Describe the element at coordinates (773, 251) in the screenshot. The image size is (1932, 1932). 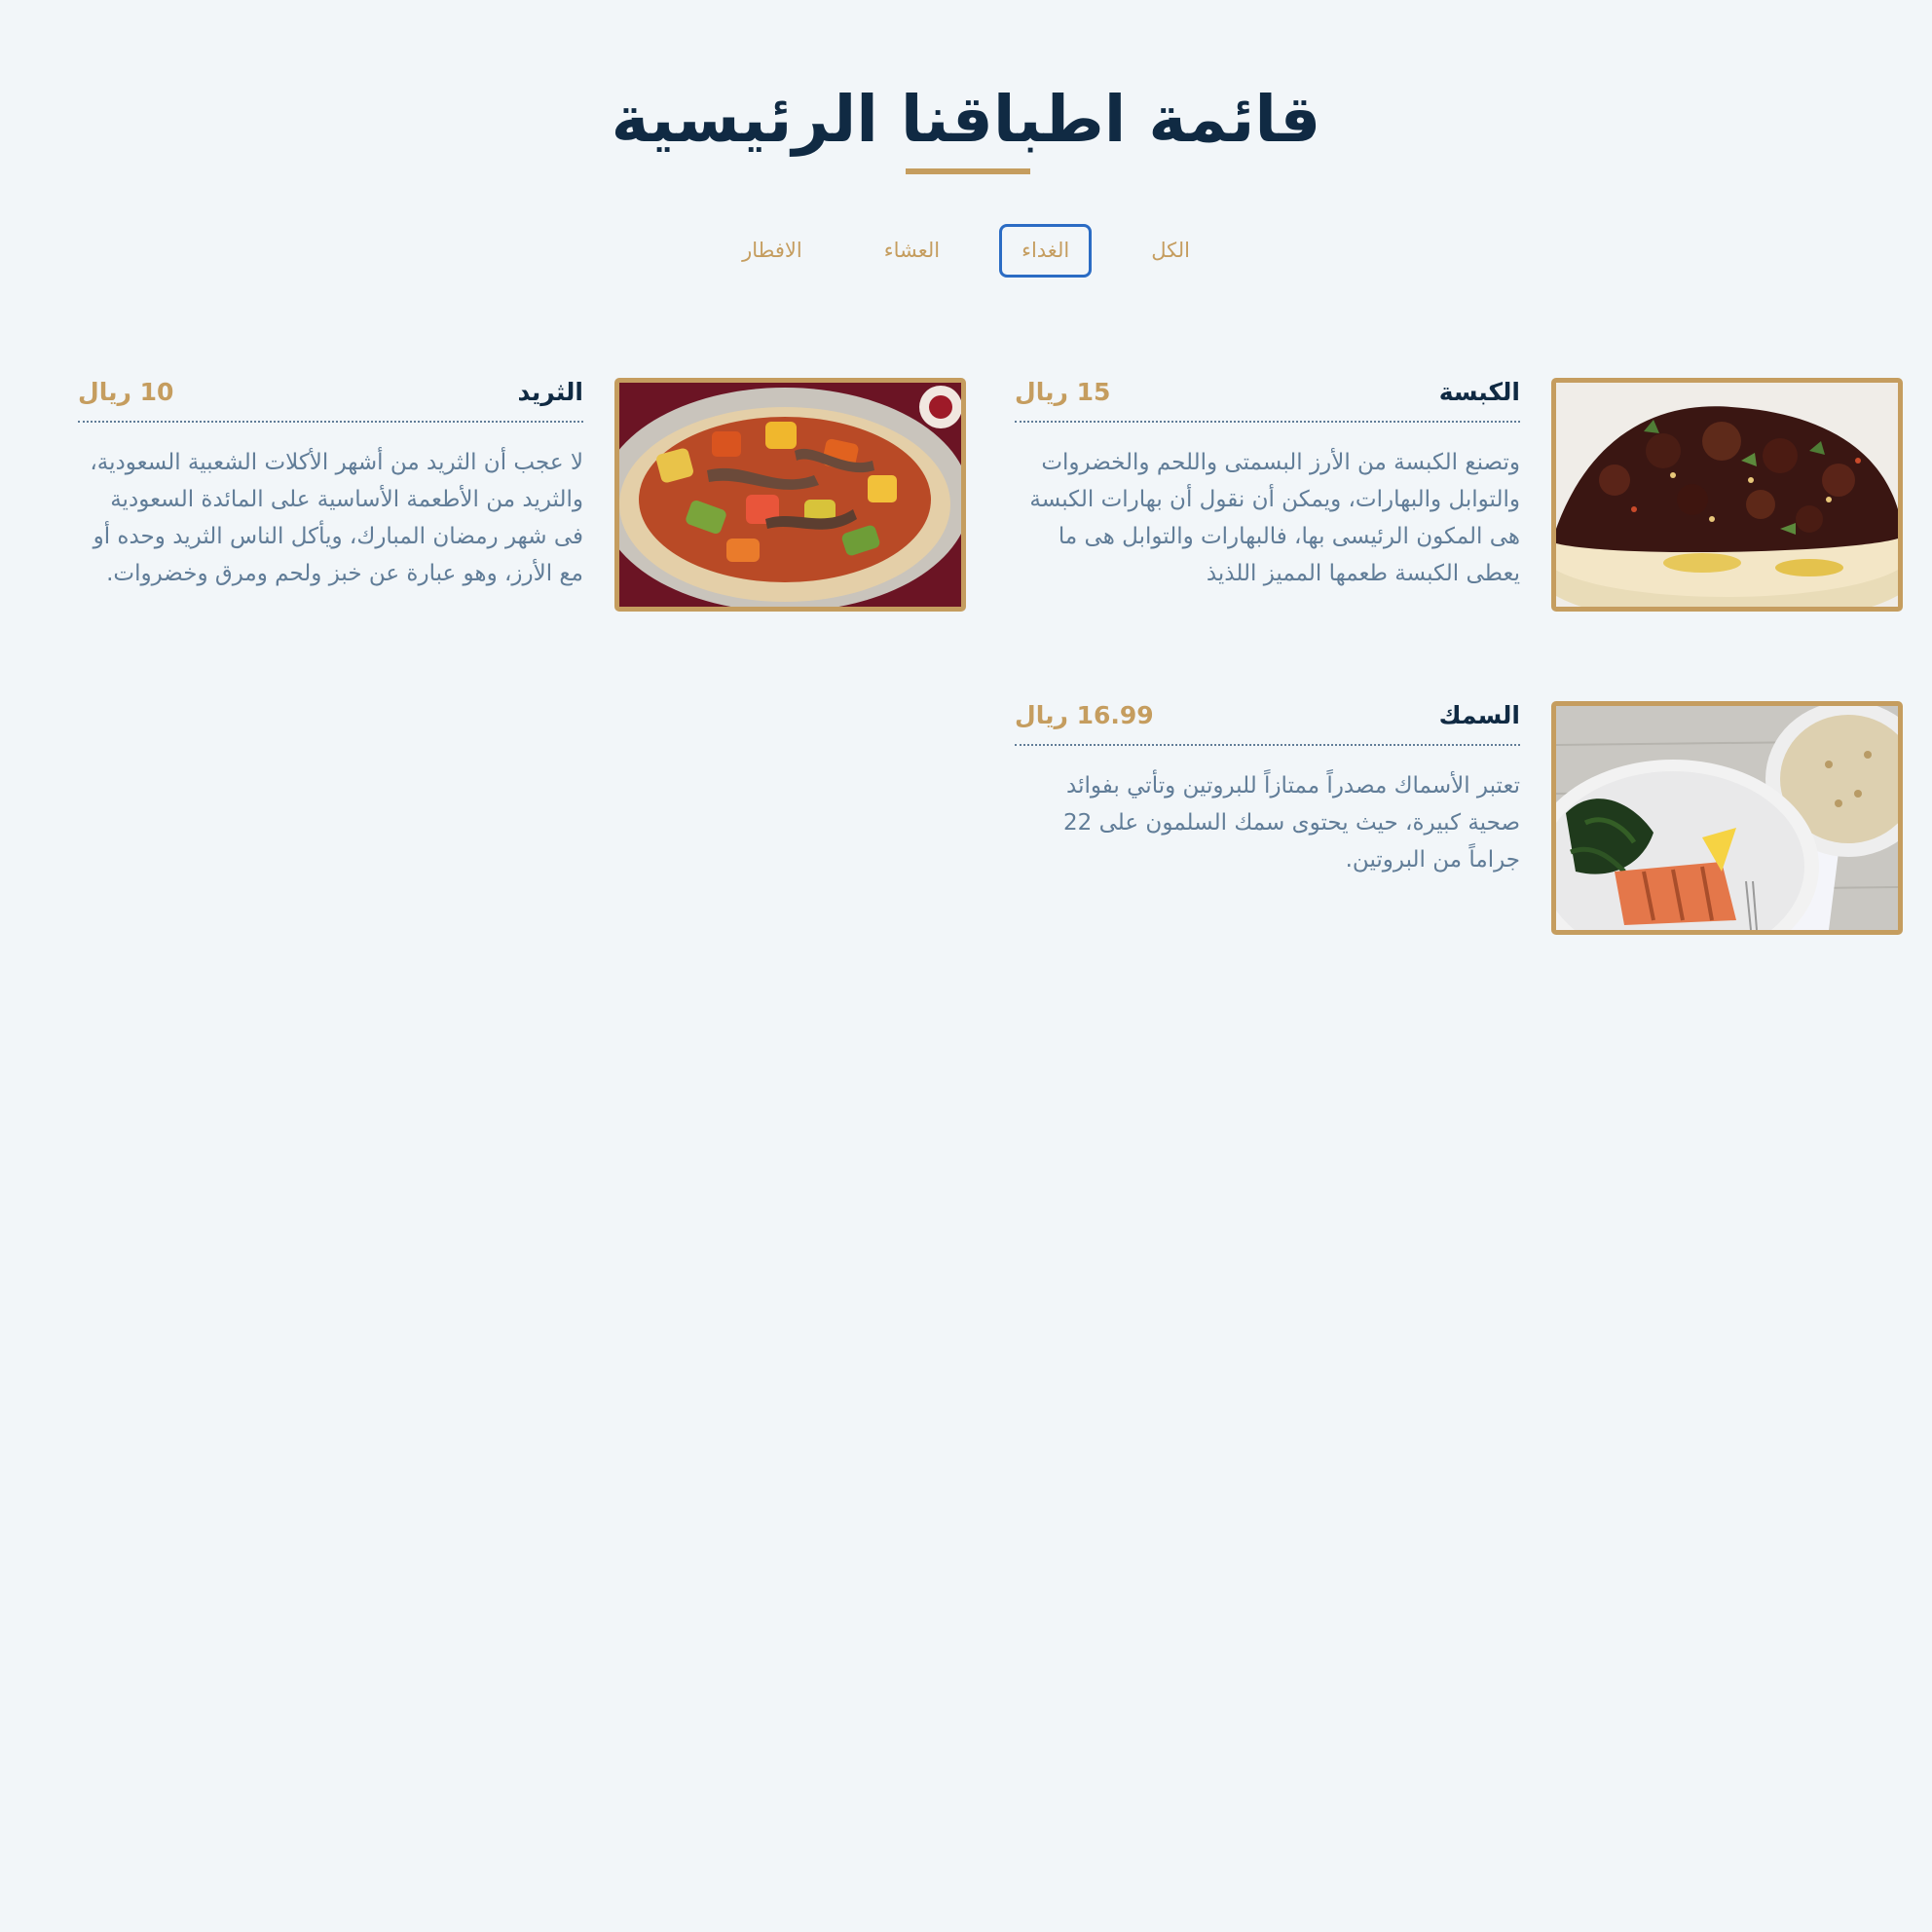
I see `tab-breakfast: الافطار` at that location.